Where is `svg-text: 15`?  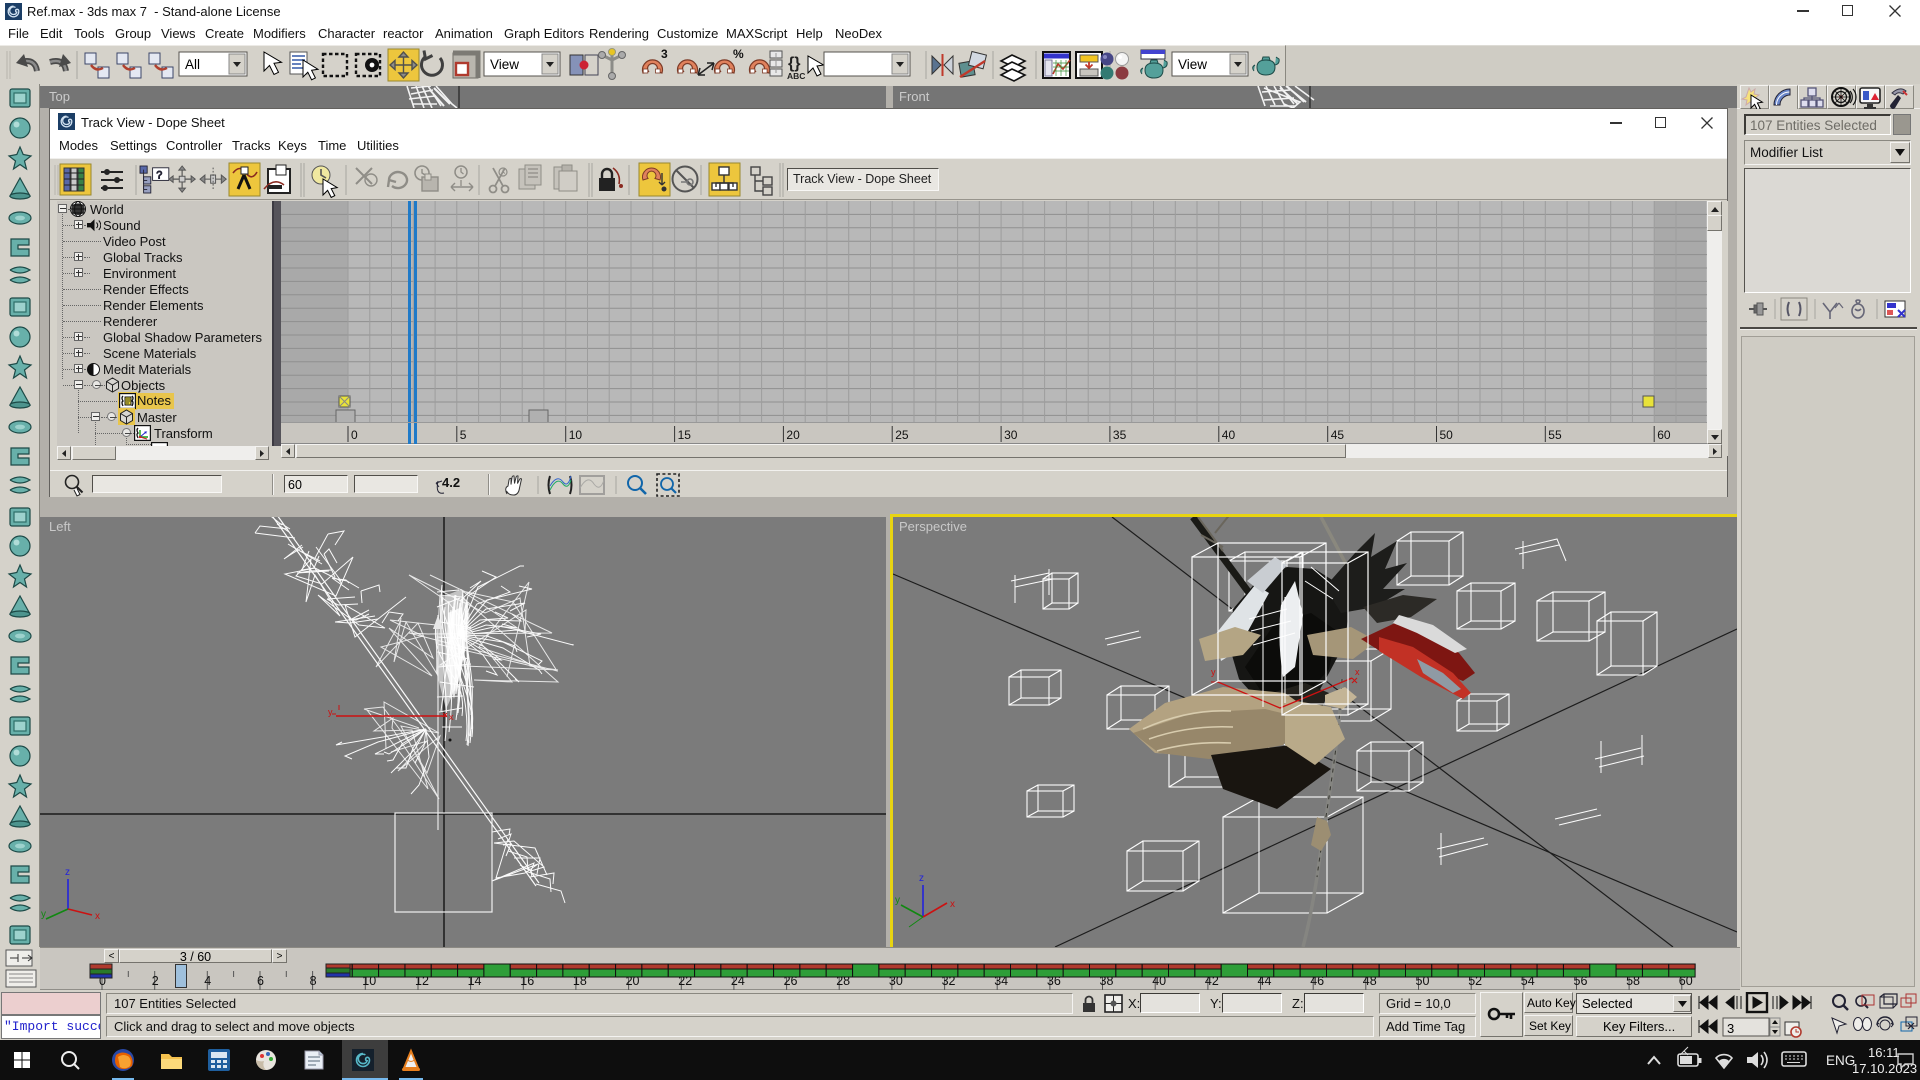 svg-text: 15 is located at coordinates (685, 435).